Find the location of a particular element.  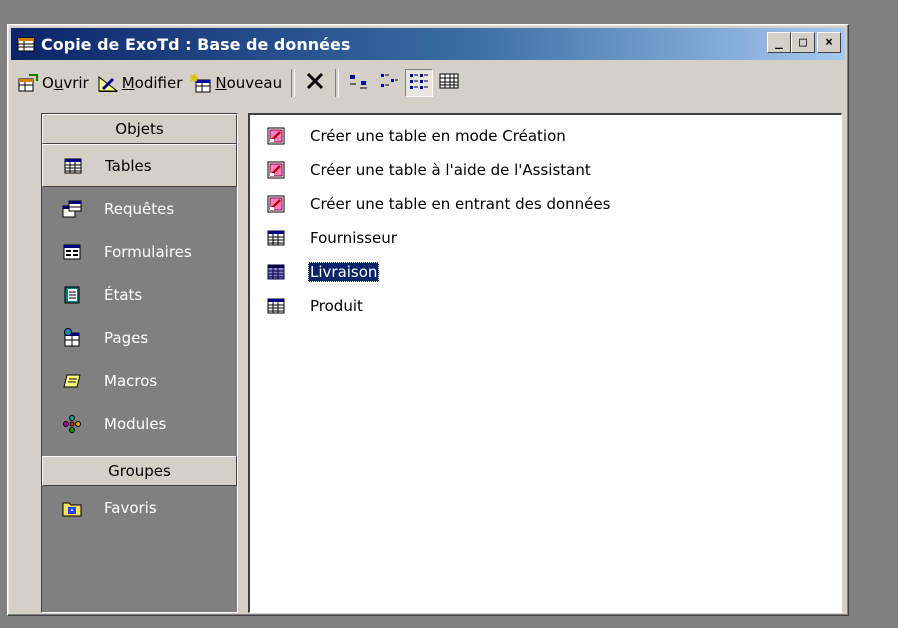

maximize-button: □ is located at coordinates (803, 42).